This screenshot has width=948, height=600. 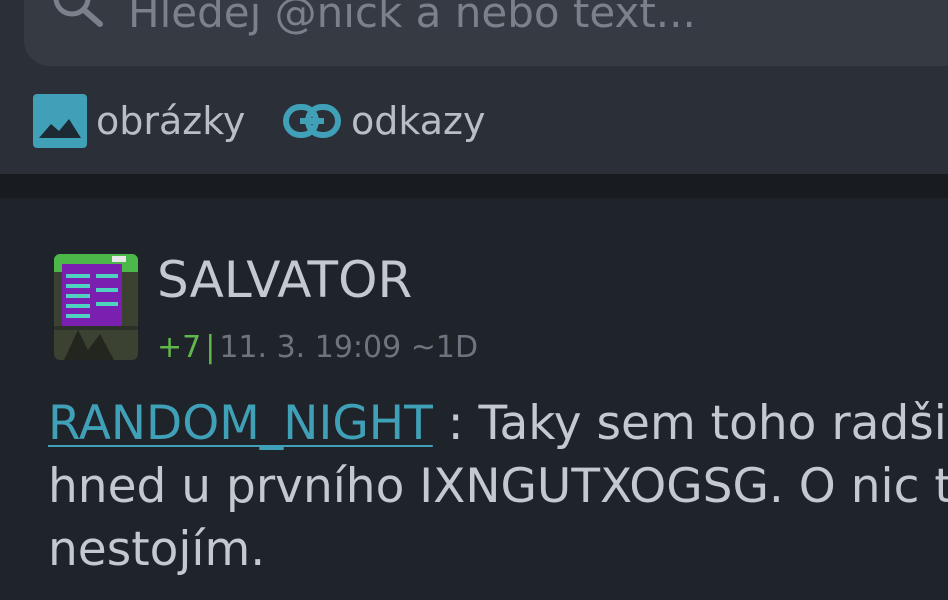 What do you see at coordinates (349, 347) in the screenshot?
I see `post-timestamp: 11. 3. 19:09 ~1D` at bounding box center [349, 347].